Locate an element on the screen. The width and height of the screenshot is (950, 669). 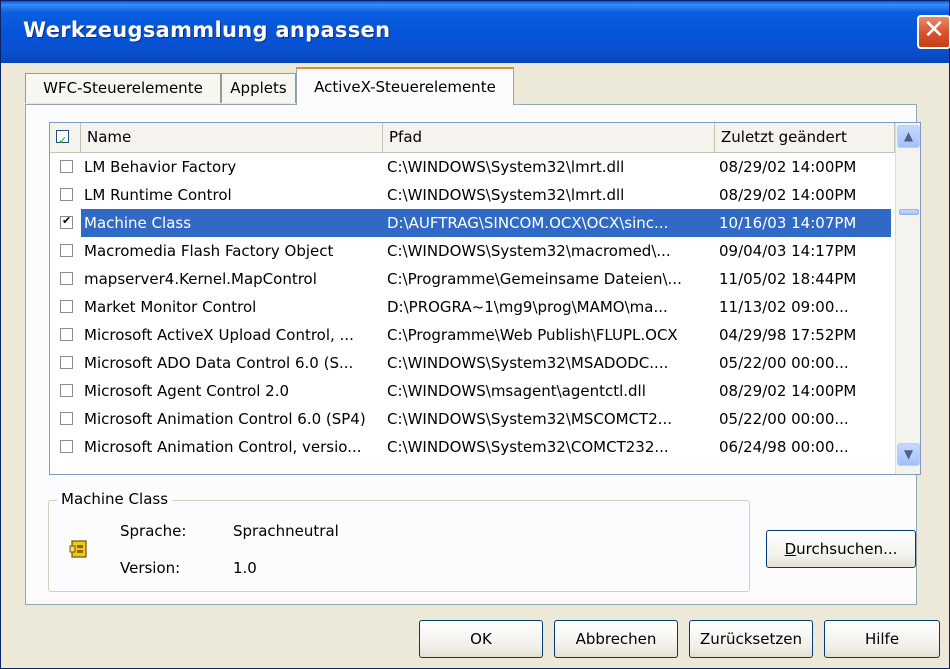
list-header: Name Pfad Zuletzt geändert is located at coordinates (472, 139).